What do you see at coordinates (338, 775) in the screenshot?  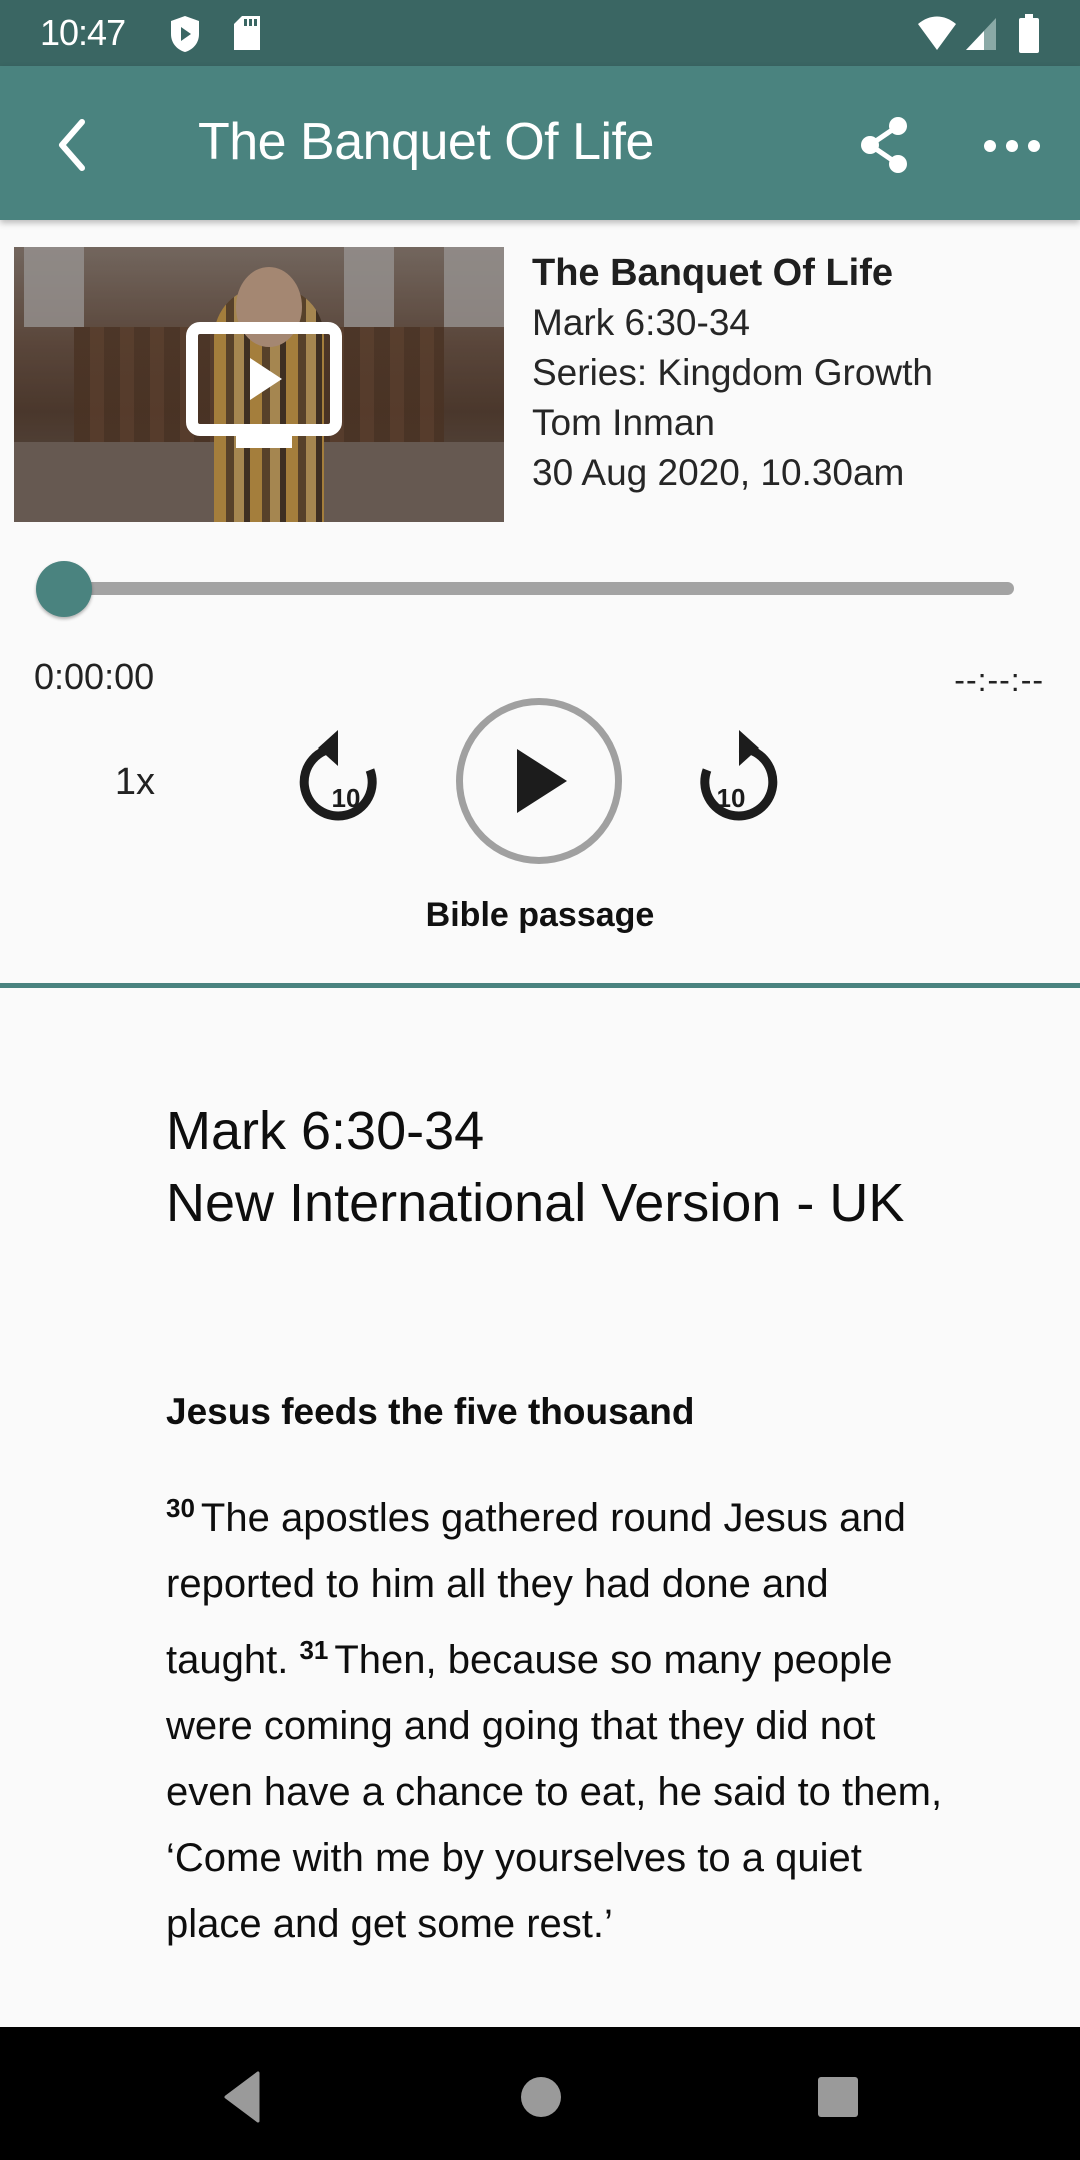 I see `rewind-10-icon: 10` at bounding box center [338, 775].